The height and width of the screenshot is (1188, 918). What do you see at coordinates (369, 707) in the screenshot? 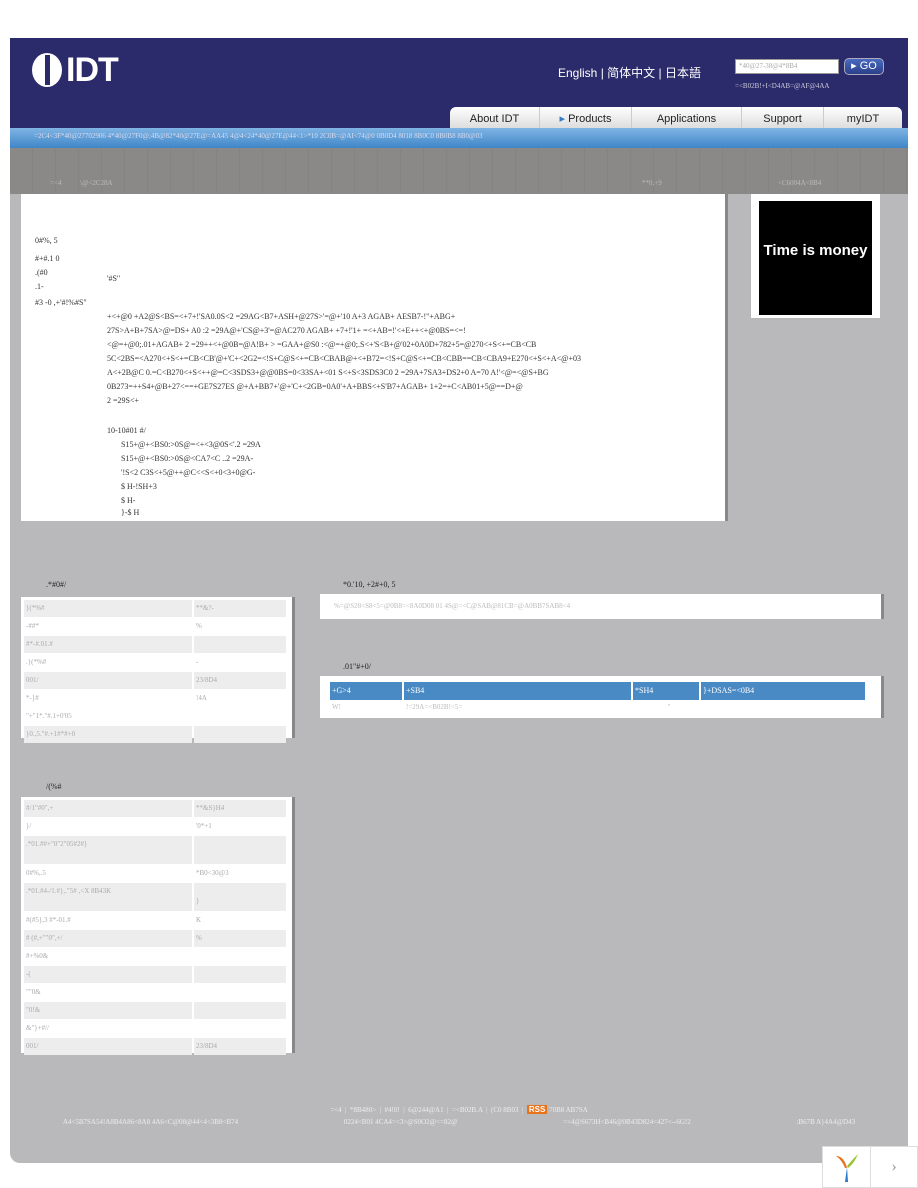
I see `cell: W!` at bounding box center [369, 707].